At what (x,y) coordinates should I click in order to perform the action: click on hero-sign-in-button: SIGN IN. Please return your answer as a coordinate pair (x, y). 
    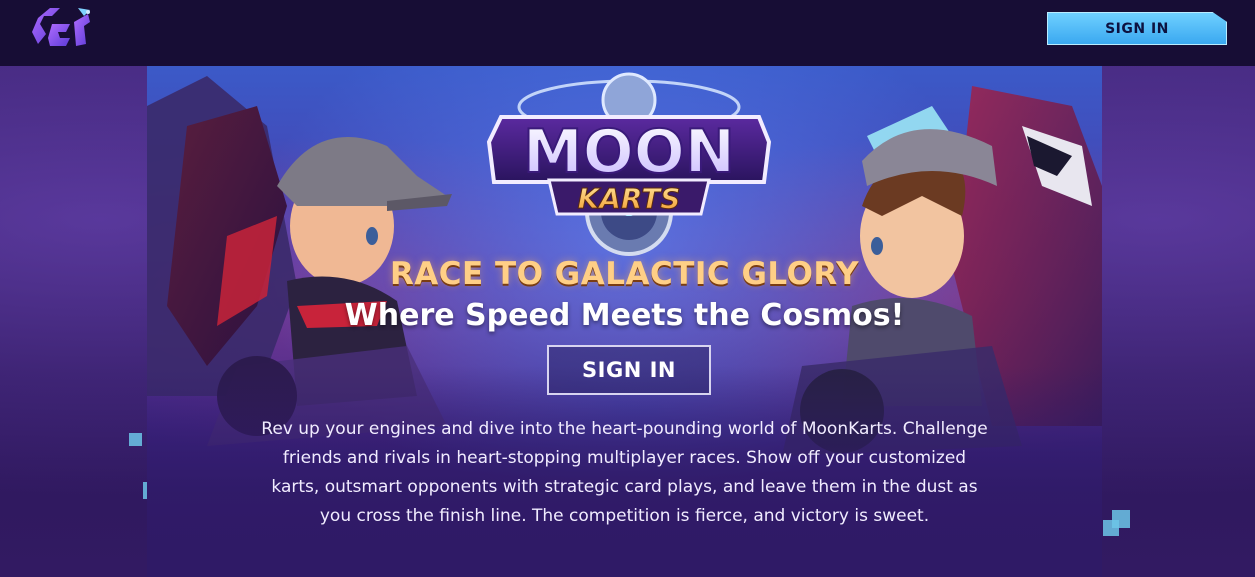
    Looking at the image, I should click on (629, 370).